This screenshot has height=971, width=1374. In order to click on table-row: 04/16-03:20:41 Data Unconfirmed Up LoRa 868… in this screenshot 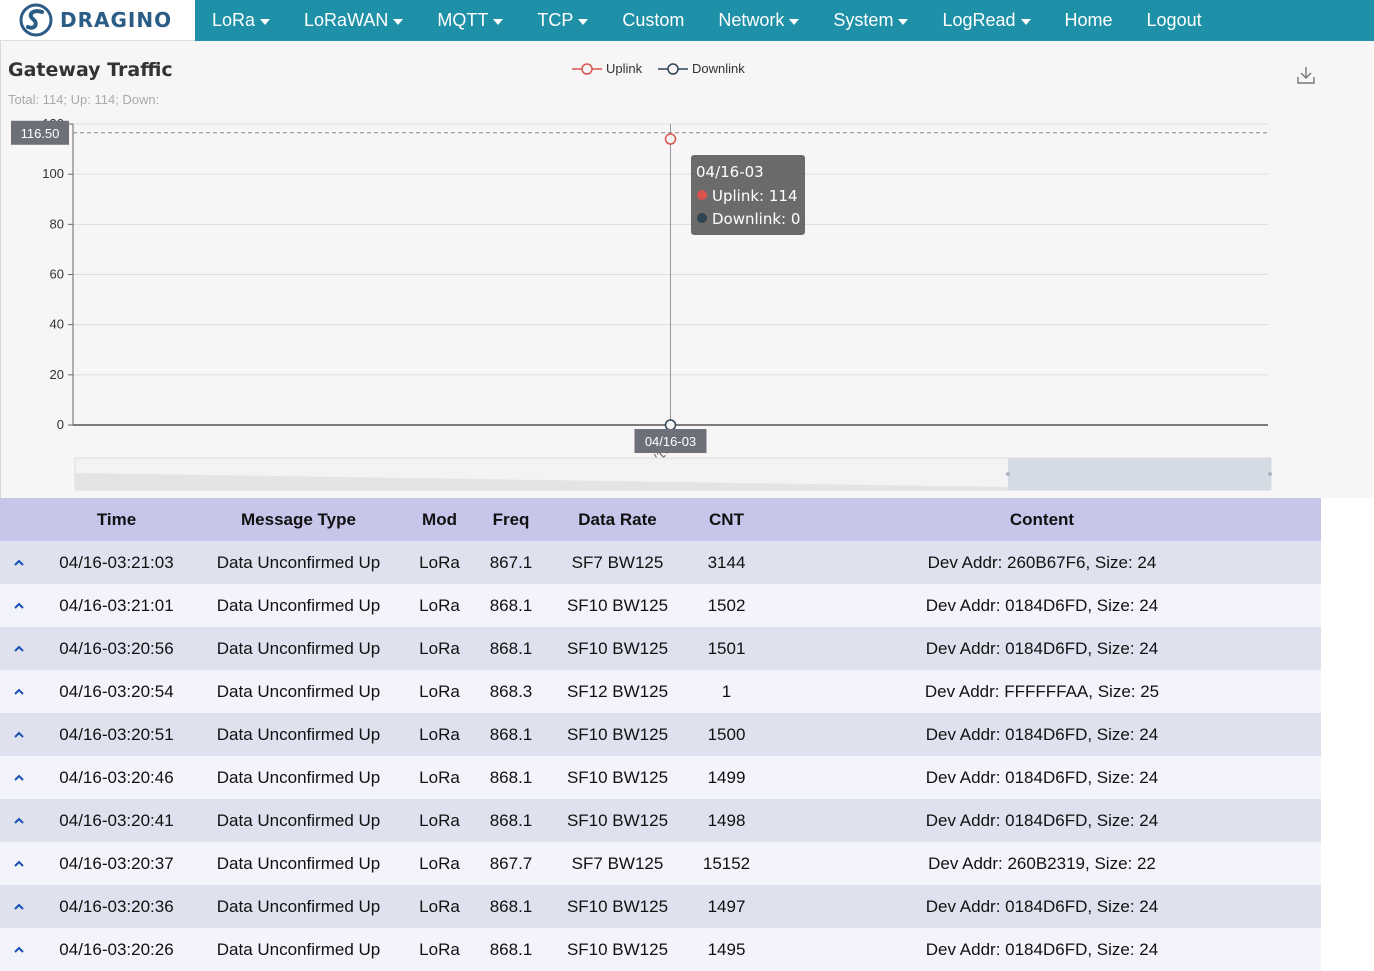, I will do `click(660, 820)`.